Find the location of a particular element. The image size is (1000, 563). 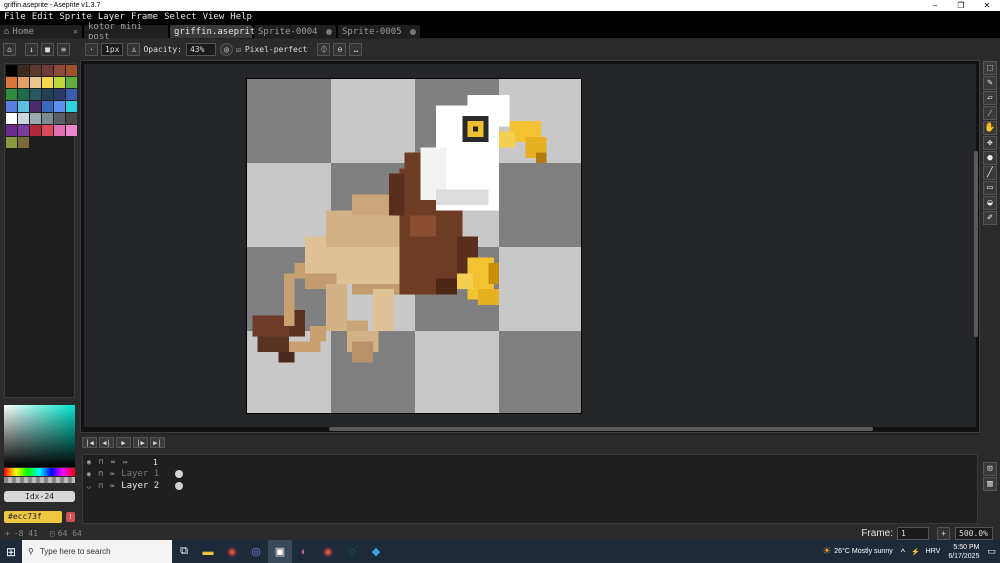

tab-sprite-0005: Sprite-0005 is located at coordinates (379, 31).